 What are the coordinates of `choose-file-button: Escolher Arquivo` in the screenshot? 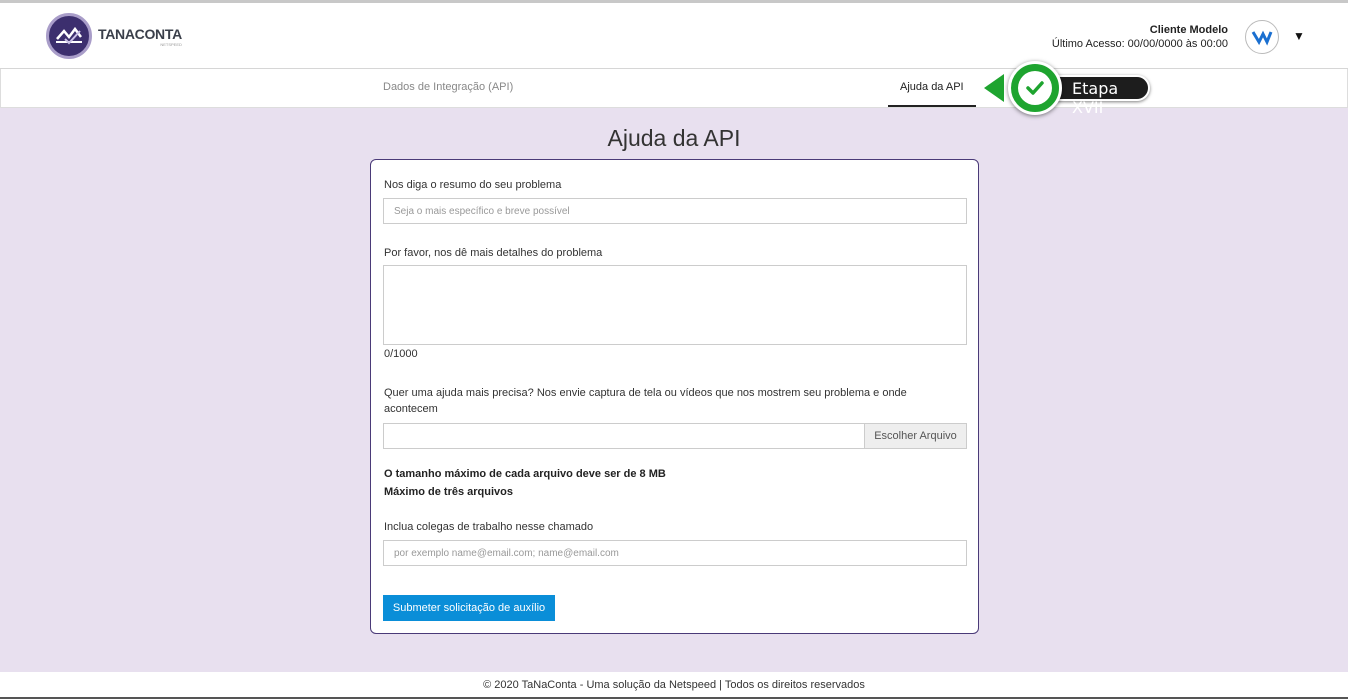 It's located at (915, 436).